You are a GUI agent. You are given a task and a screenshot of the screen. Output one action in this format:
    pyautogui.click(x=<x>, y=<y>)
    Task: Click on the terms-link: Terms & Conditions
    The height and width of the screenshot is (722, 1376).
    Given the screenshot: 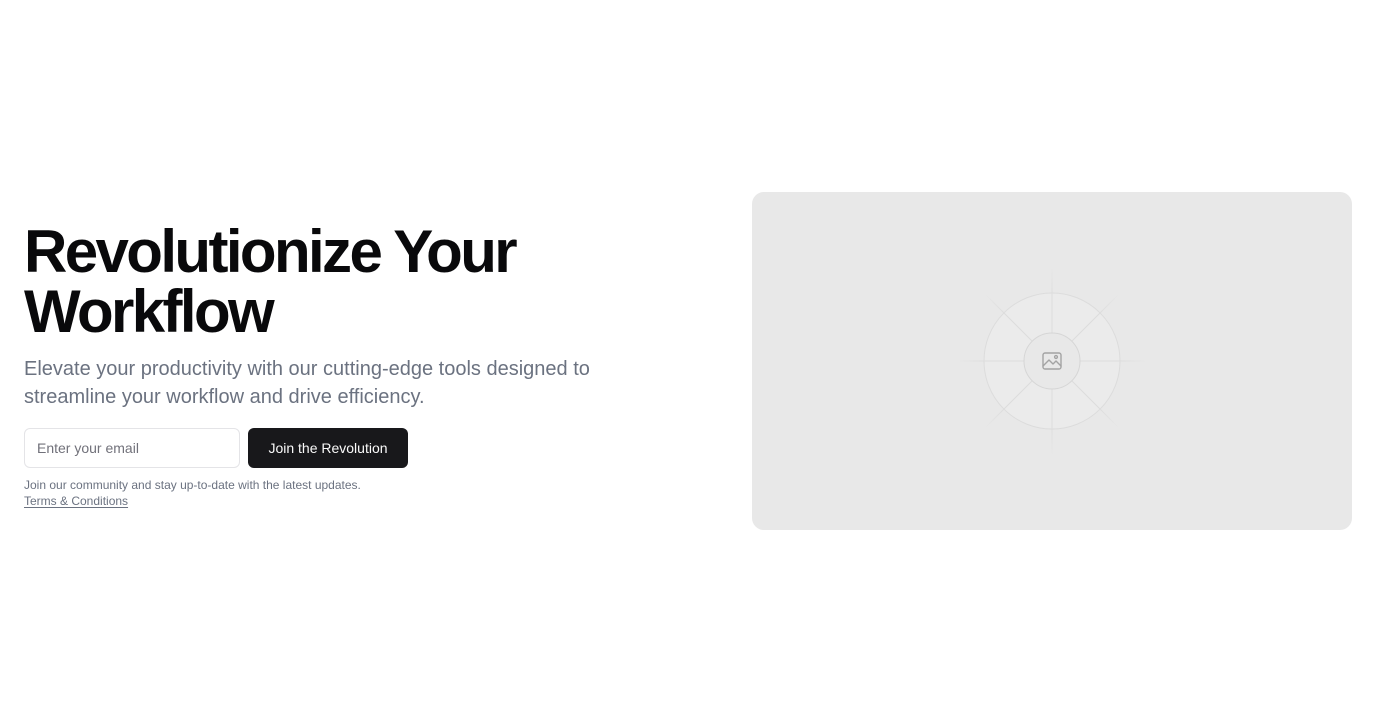 What is the action you would take?
    pyautogui.click(x=76, y=501)
    